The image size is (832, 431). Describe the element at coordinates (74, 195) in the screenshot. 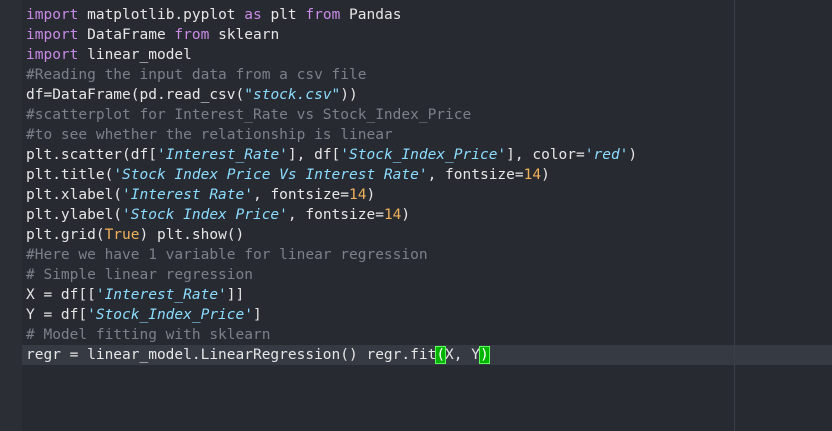

I see `code-token-plain: plt.xlabel(` at that location.